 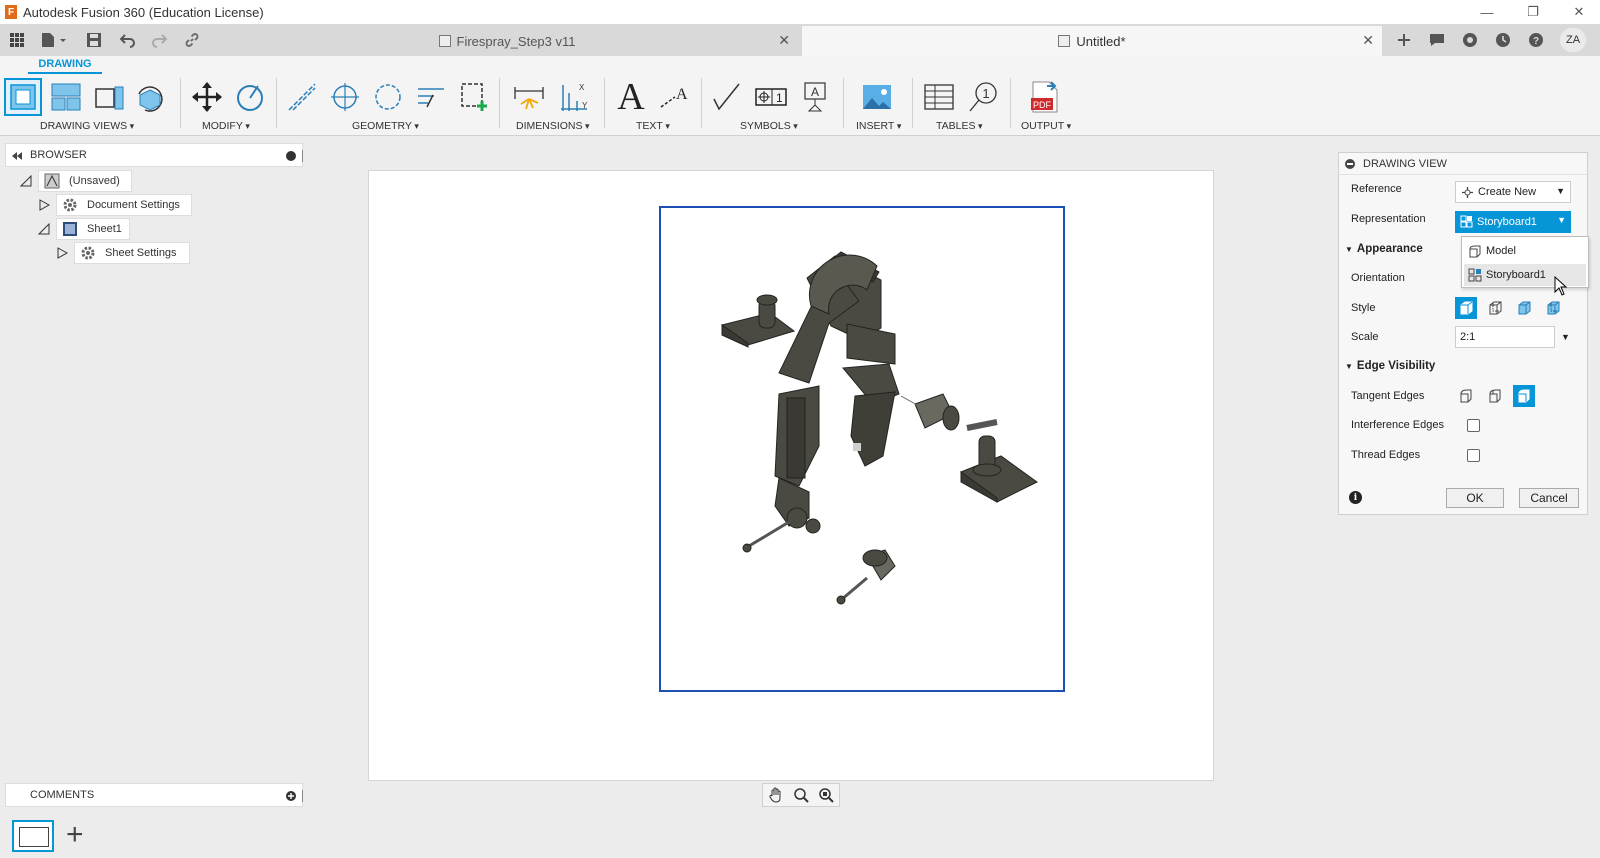 What do you see at coordinates (553, 126) in the screenshot?
I see `group-dimensions: DIMENSIONS` at bounding box center [553, 126].